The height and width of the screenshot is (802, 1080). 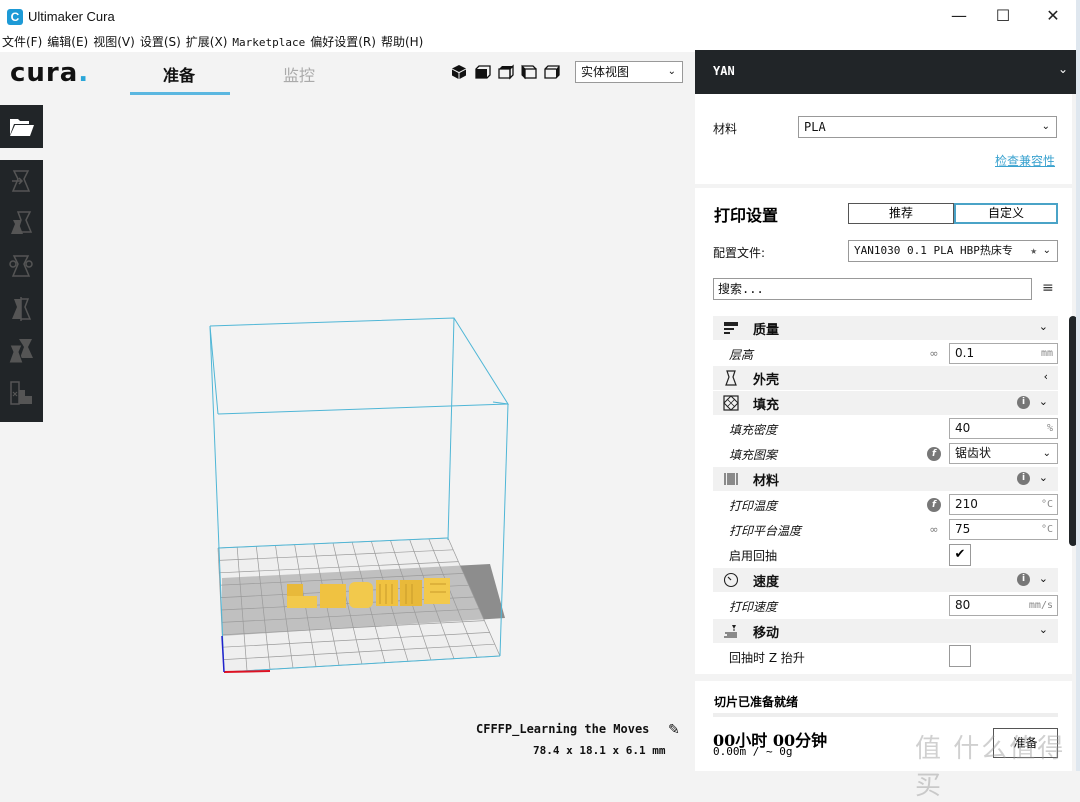 I want to click on minimize-button: —, so click(x=959, y=16).